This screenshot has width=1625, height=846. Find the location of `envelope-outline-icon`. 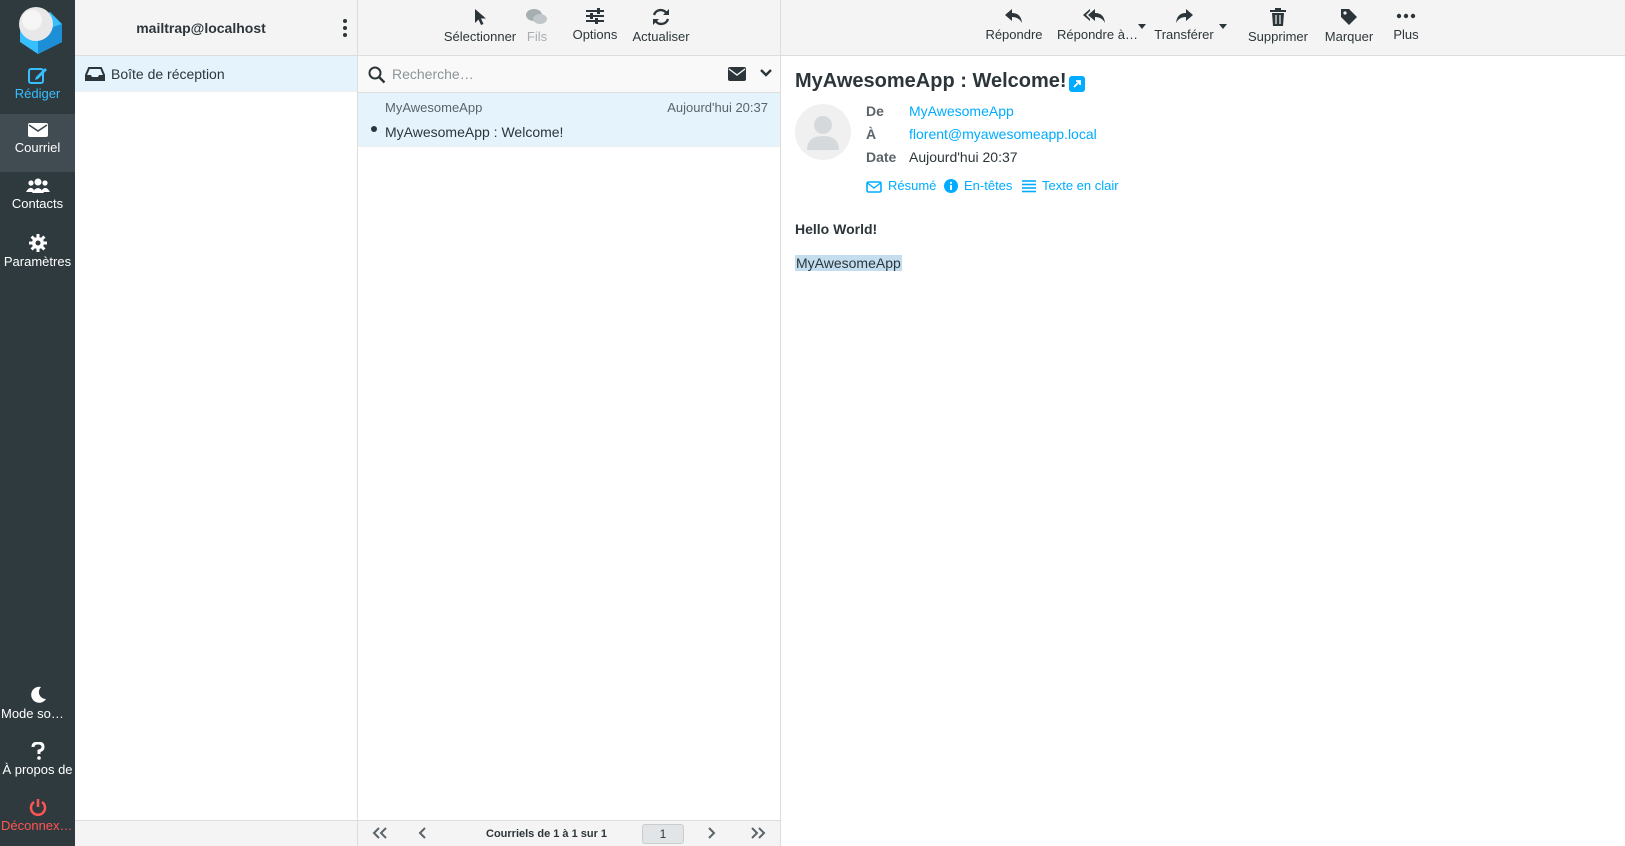

envelope-outline-icon is located at coordinates (874, 187).